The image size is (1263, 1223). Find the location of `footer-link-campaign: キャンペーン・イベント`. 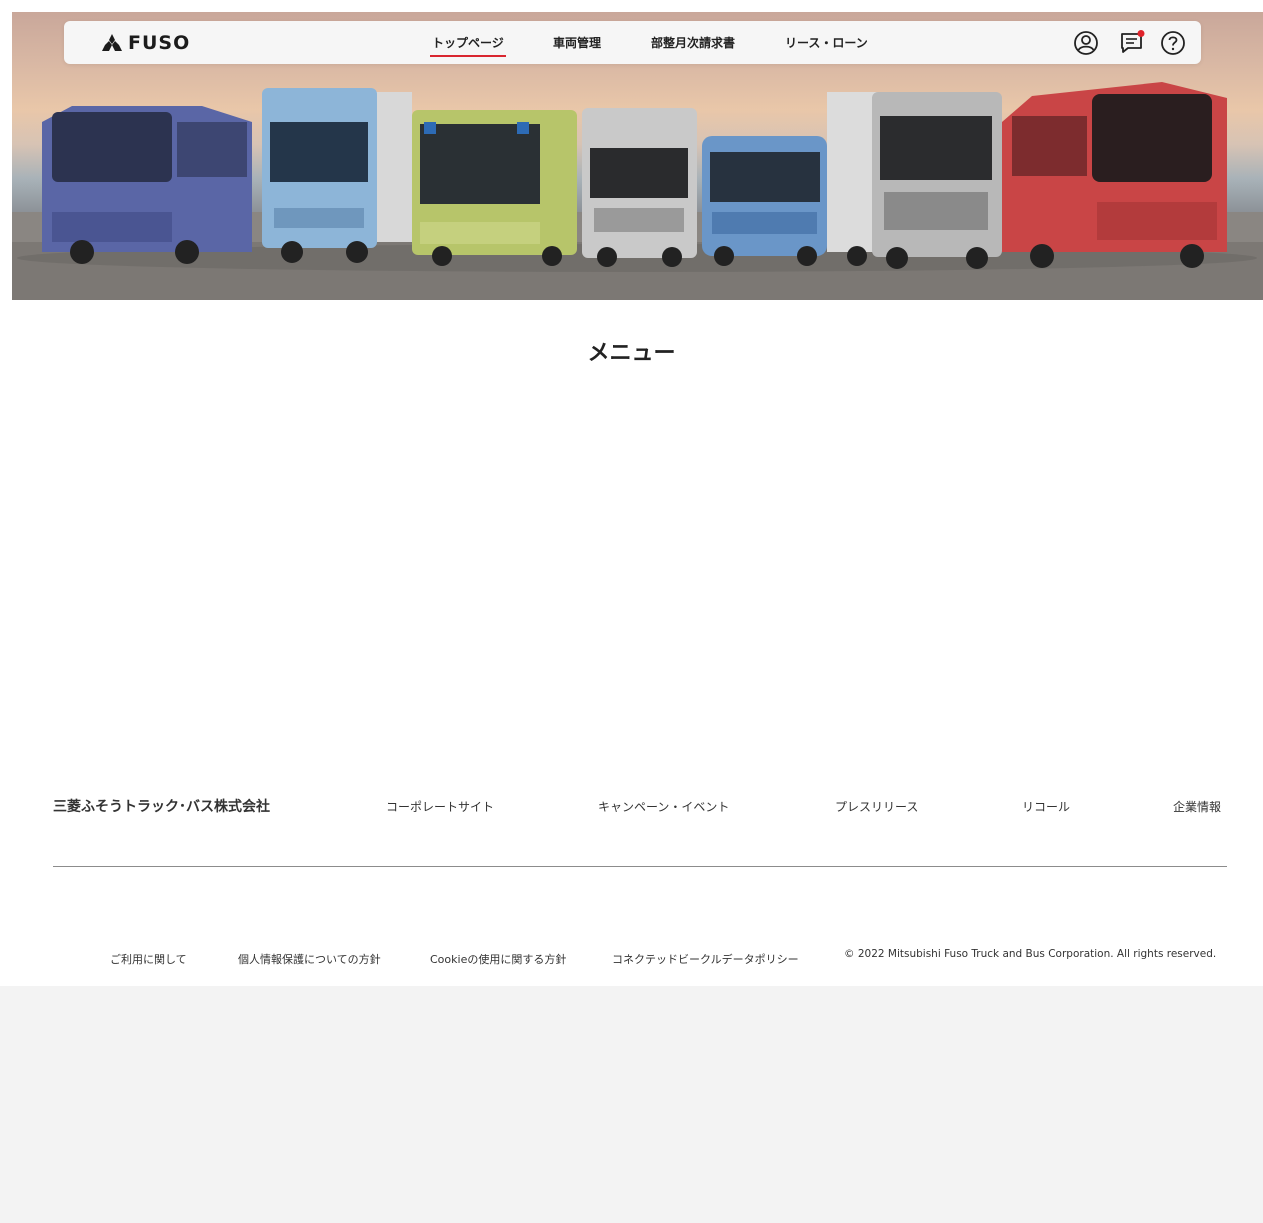

footer-link-campaign: キャンペーン・イベント is located at coordinates (663, 806).